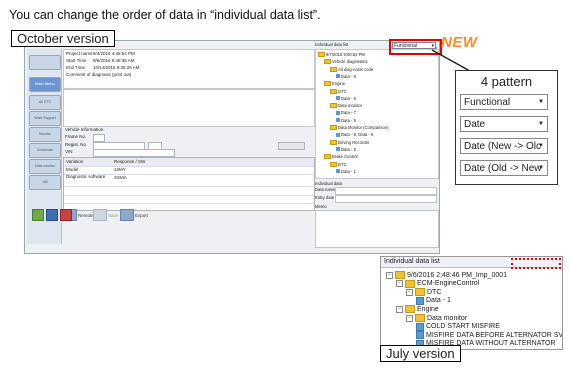 This screenshot has width=571, height=376. What do you see at coordinates (487, 102) in the screenshot?
I see `pattern-option-label: Functional` at bounding box center [487, 102].